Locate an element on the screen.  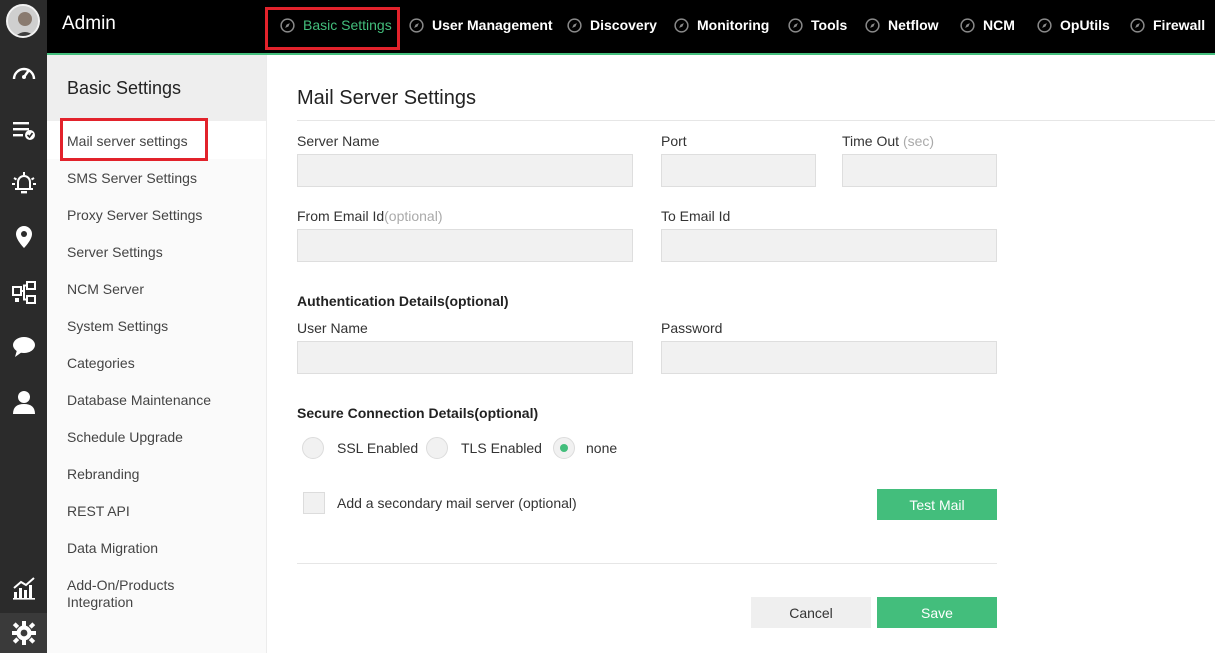
sidebar-item-database-maintenance: Database Maintenance is located at coordinates (157, 400).